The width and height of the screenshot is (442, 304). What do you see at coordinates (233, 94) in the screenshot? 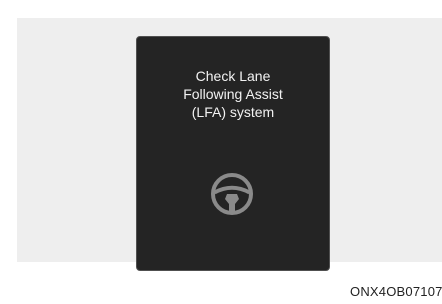
I see `warning-message: Check Lane Following Assist (LFA) system` at bounding box center [233, 94].